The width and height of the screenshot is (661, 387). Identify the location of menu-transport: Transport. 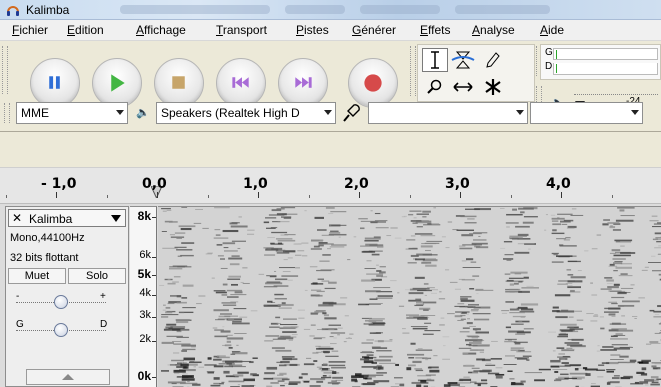
(241, 30).